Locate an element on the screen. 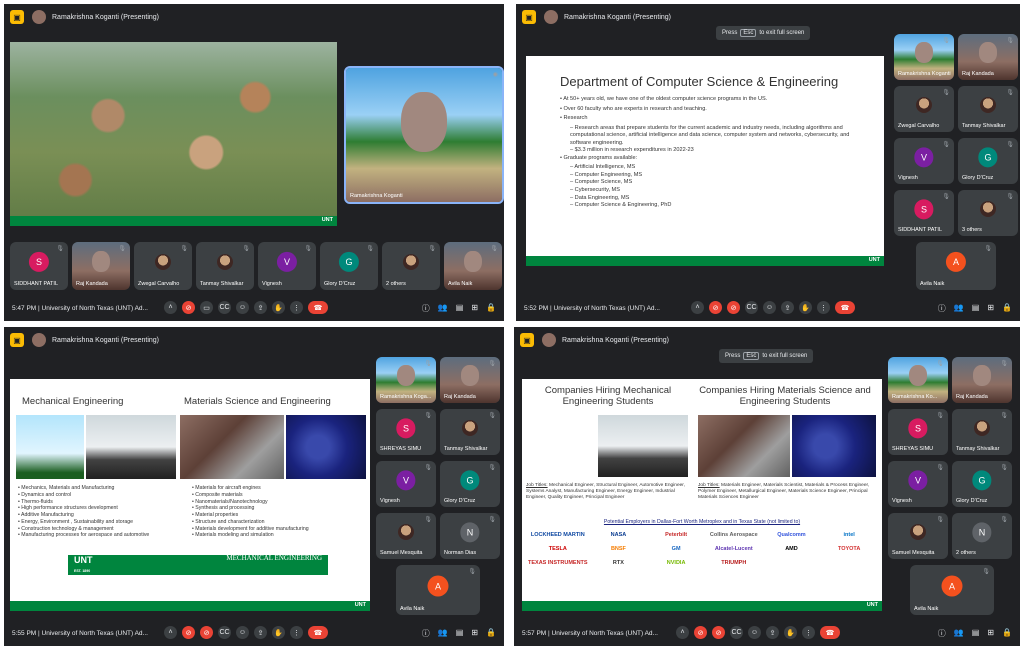 Image resolution: width=1024 pixels, height=650 pixels. lab-image is located at coordinates (744, 446).